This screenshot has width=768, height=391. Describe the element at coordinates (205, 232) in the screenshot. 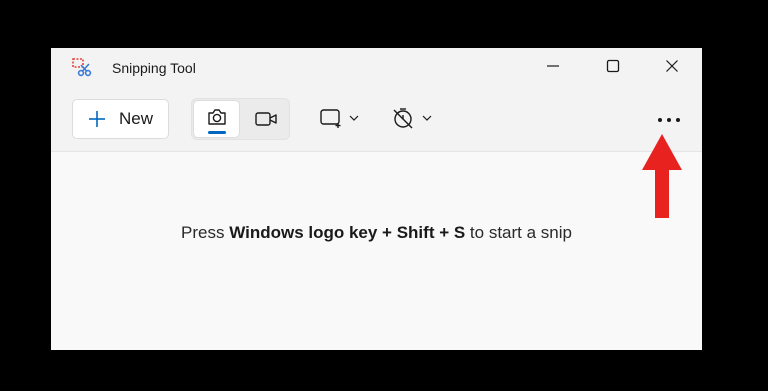

I see `hint-prefix: Press` at that location.